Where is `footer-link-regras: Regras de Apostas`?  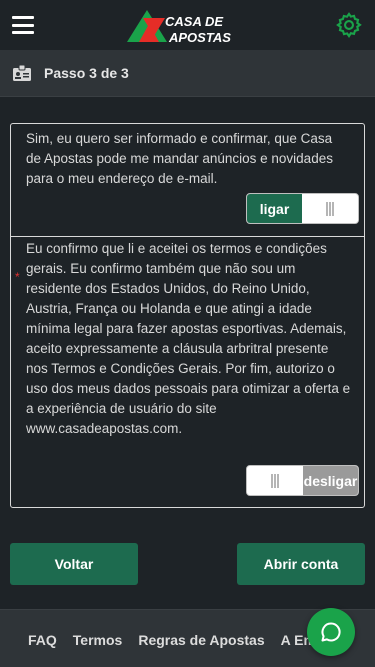
footer-link-regras: Regras de Apostas is located at coordinates (201, 640).